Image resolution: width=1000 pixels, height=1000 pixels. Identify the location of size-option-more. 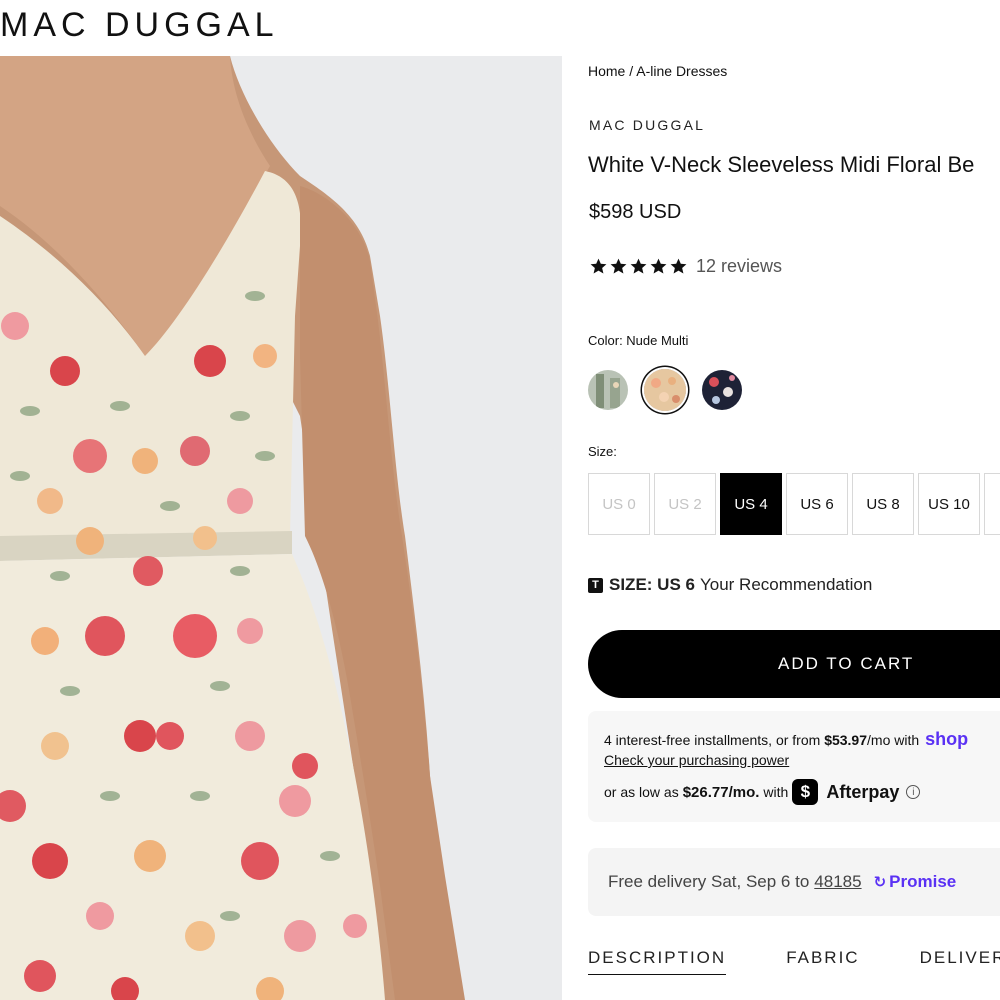
(992, 504).